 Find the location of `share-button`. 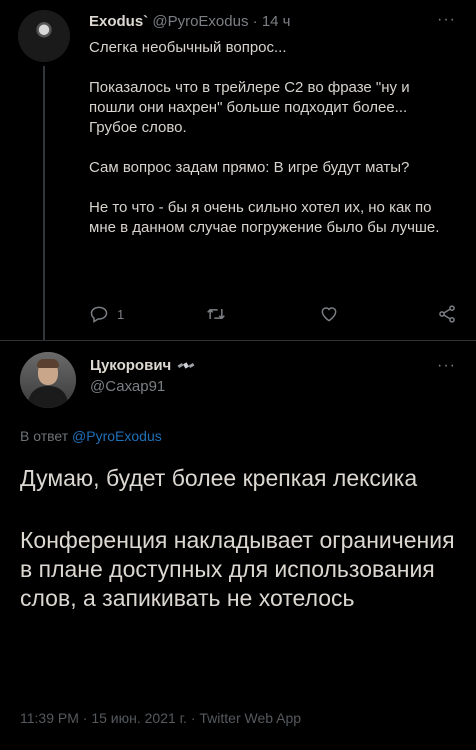

share-button is located at coordinates (447, 314).